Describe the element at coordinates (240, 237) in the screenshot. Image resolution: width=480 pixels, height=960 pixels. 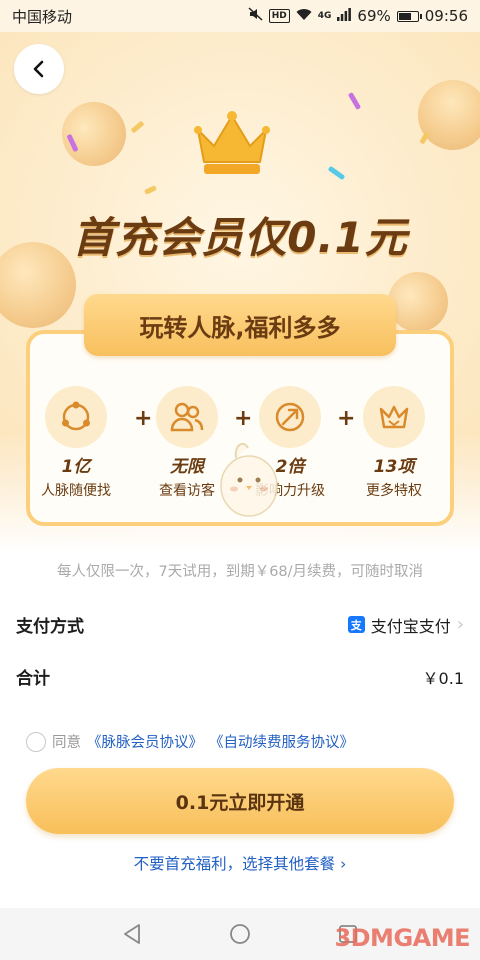
I see `promo-title: 首充会员仅0.1元` at that location.